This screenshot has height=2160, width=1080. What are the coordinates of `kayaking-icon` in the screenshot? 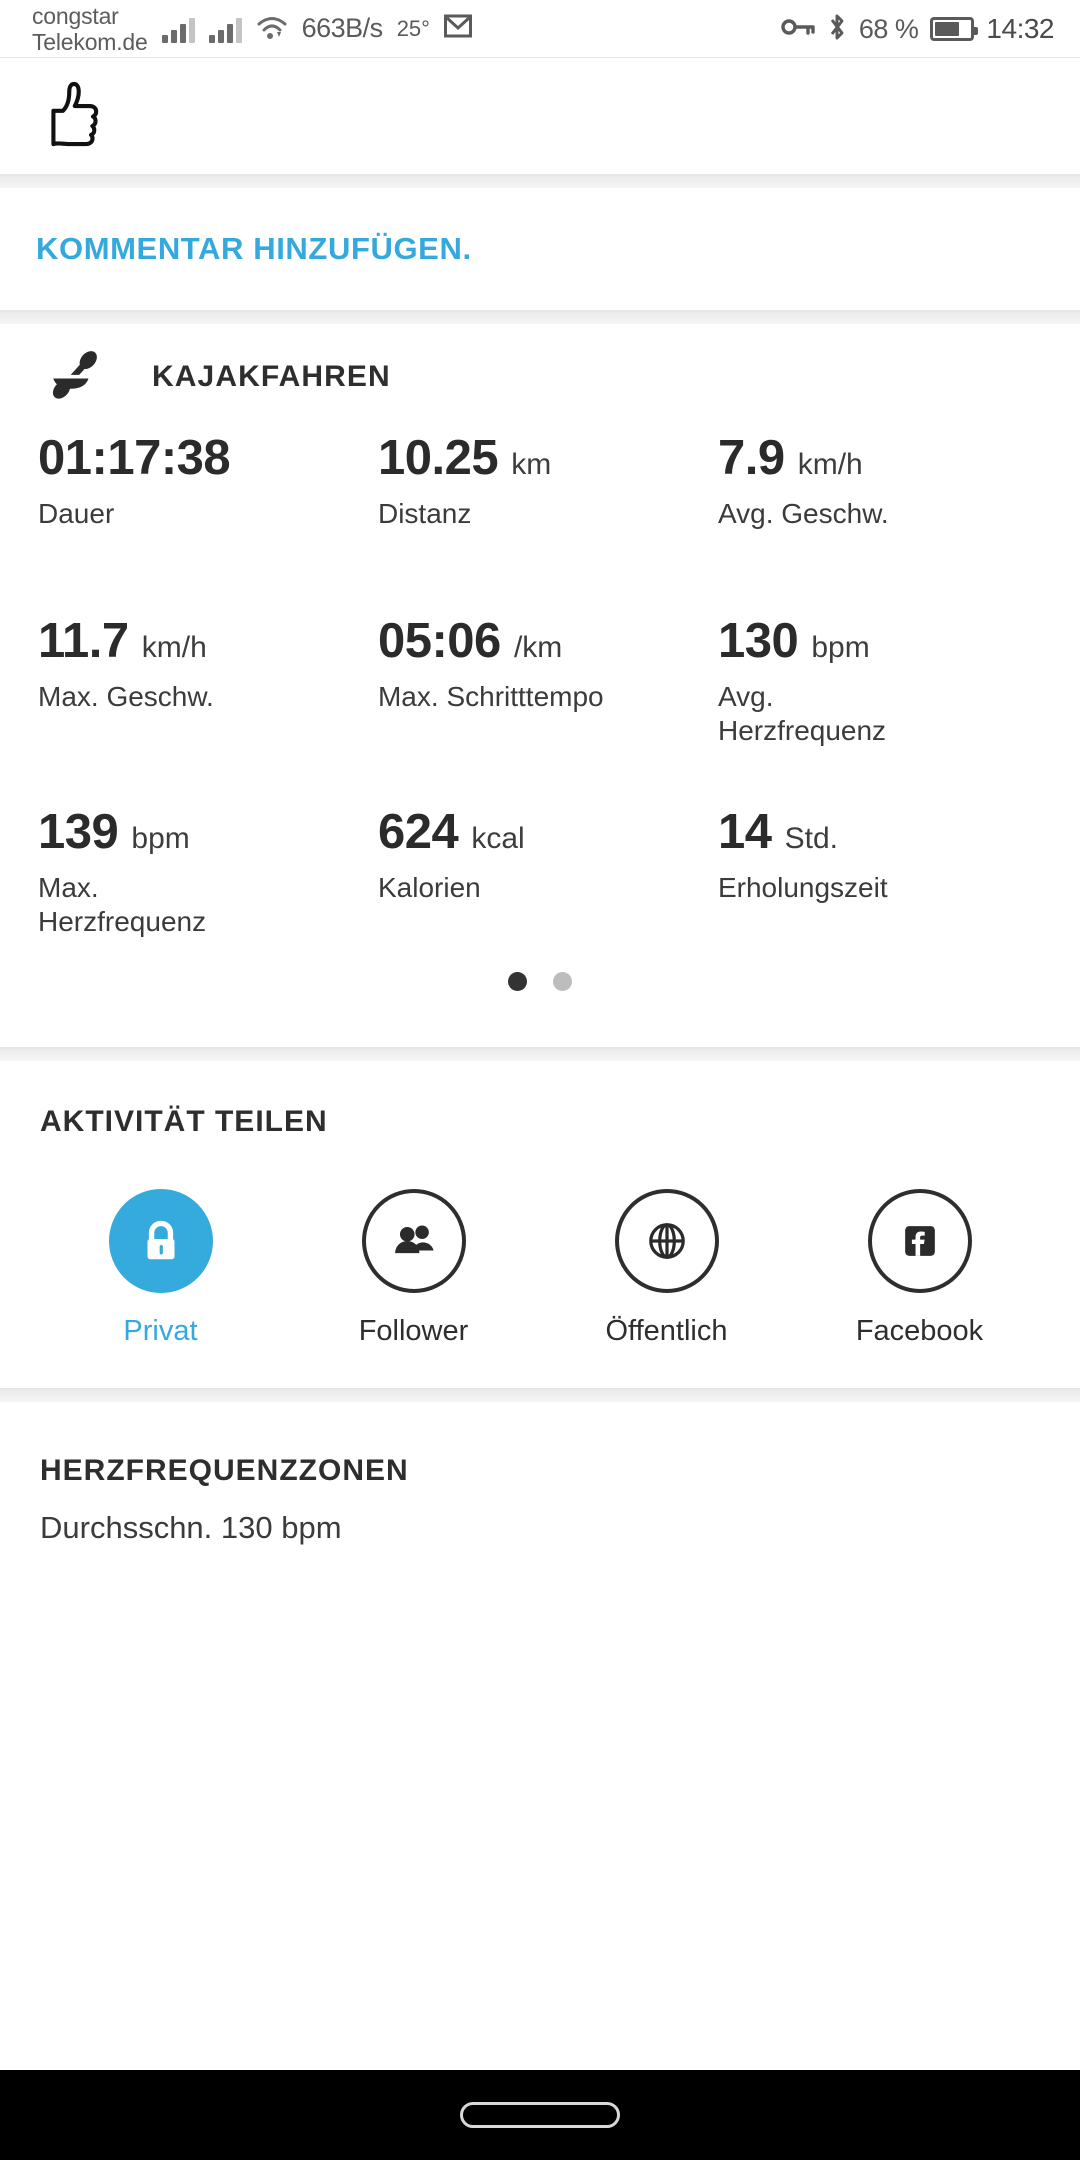 It's located at (75, 377).